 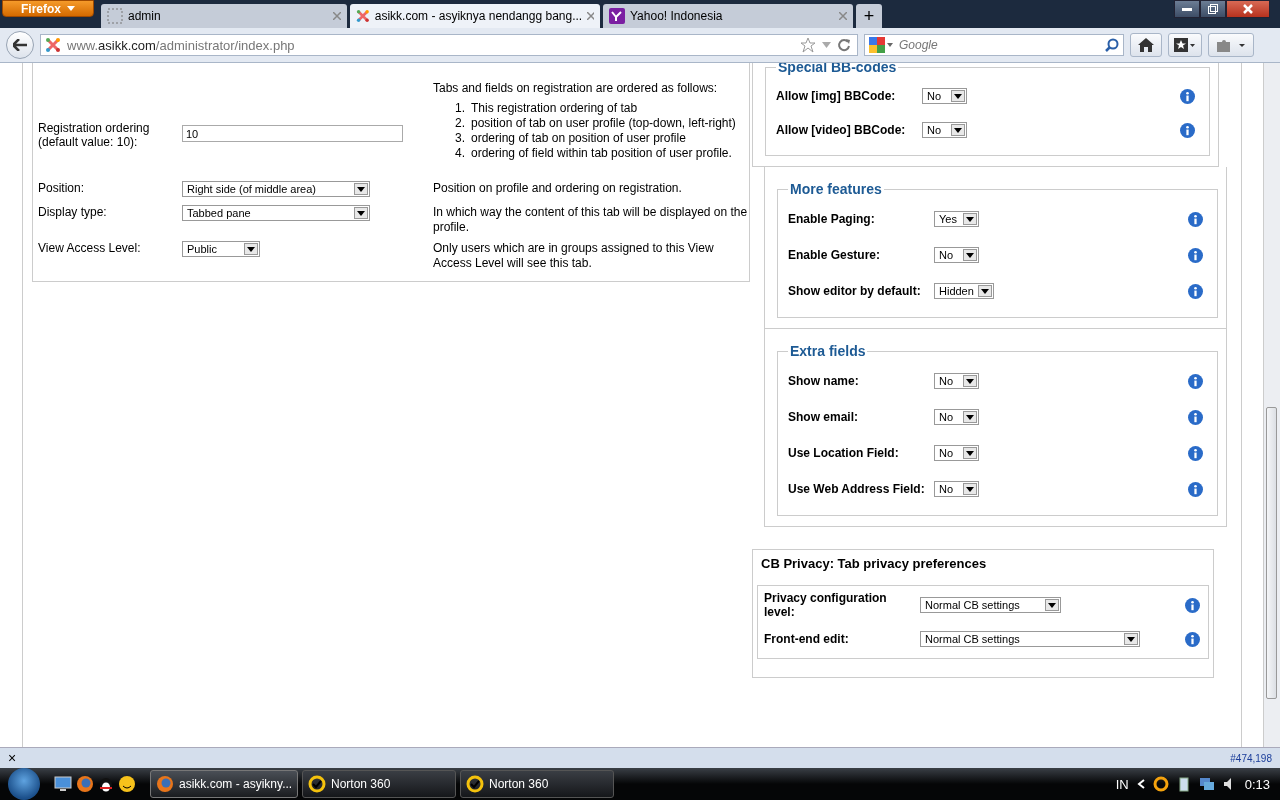 What do you see at coordinates (1257, 784) in the screenshot?
I see `clock: 0:13` at bounding box center [1257, 784].